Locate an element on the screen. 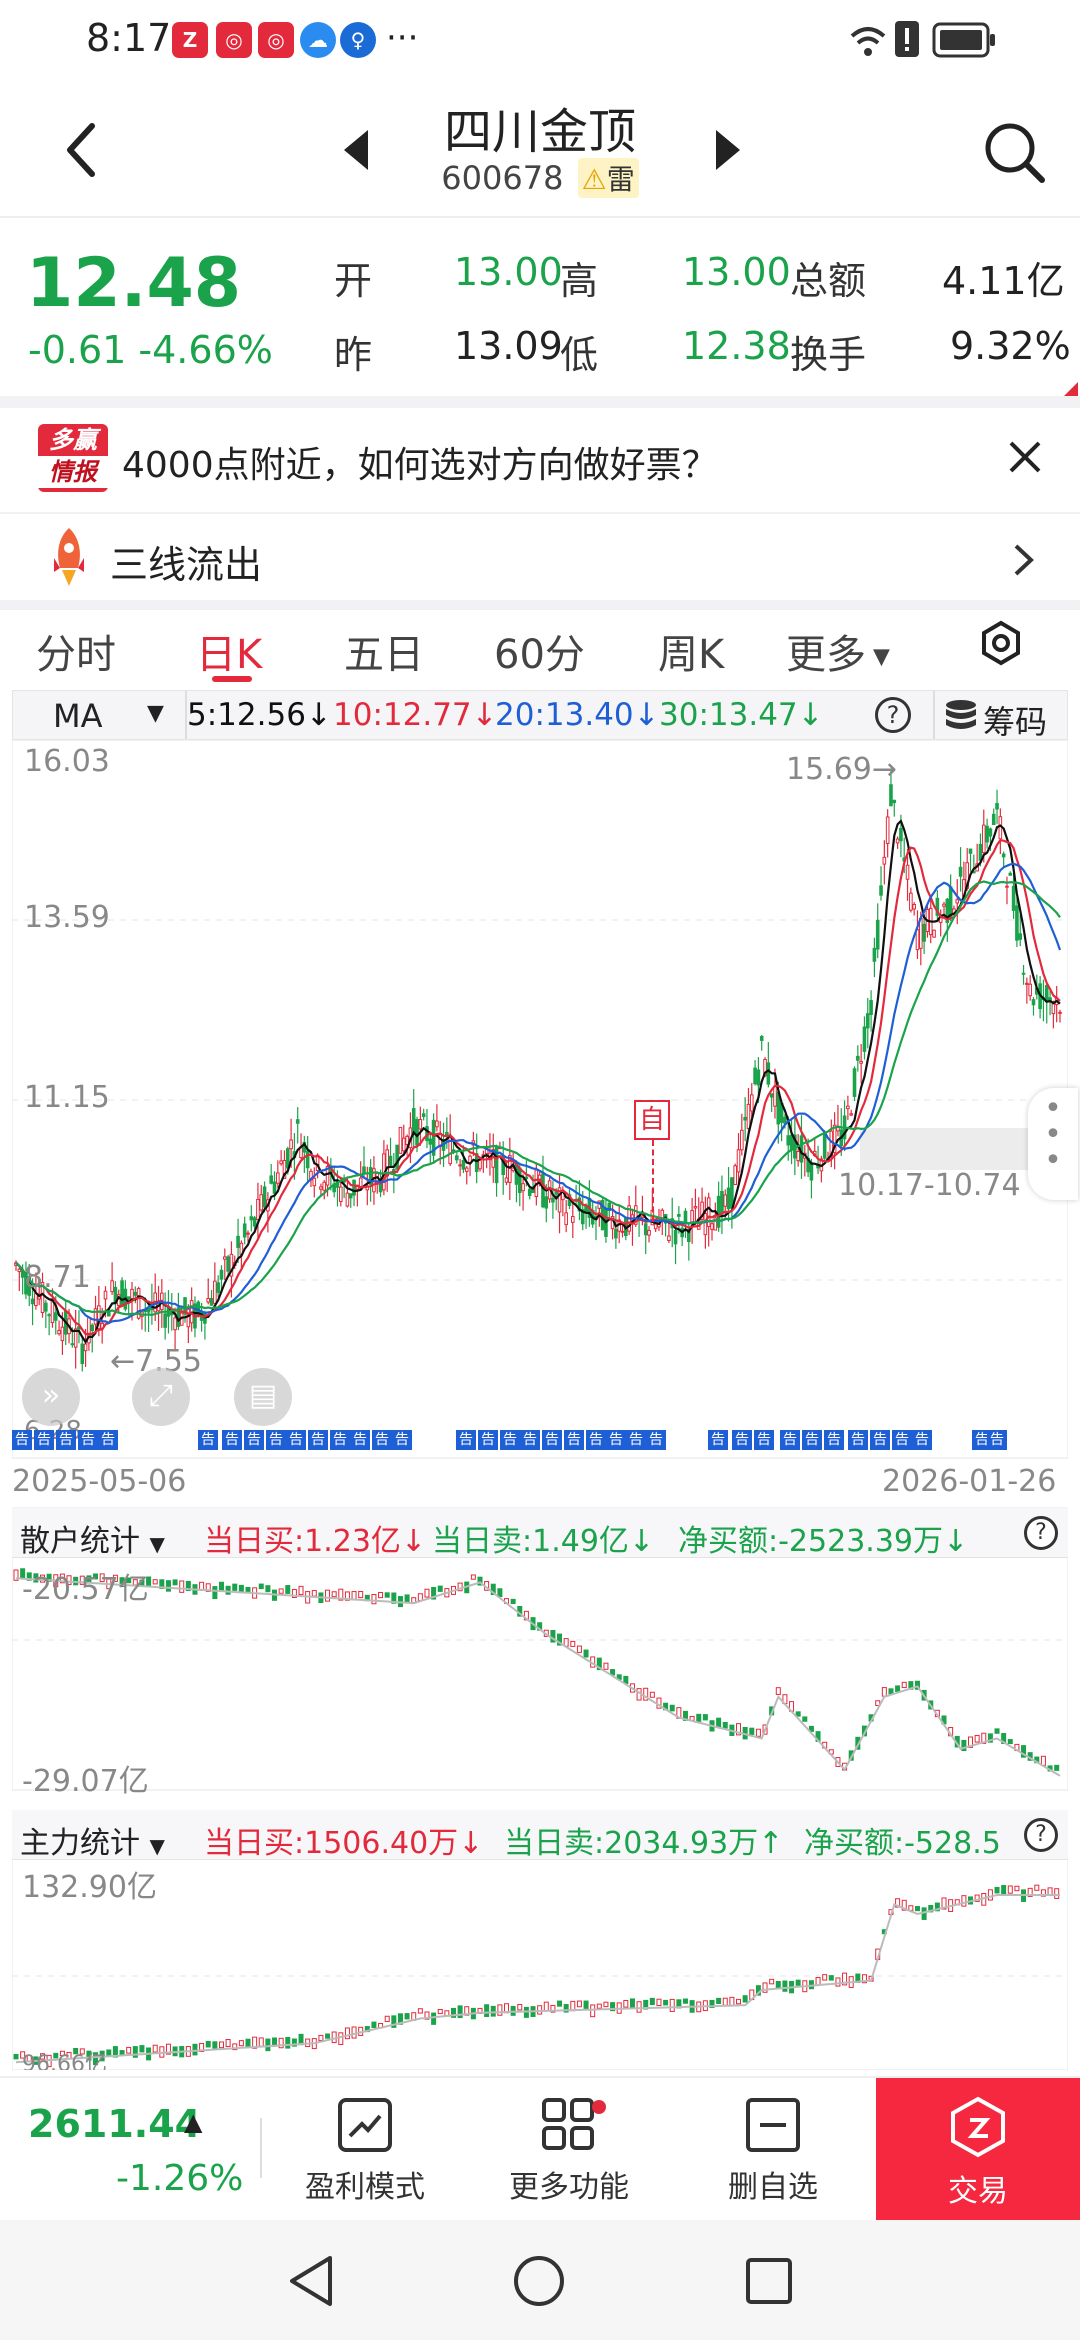  chip-distribution-button: 筹码 is located at coordinates (1015, 720).